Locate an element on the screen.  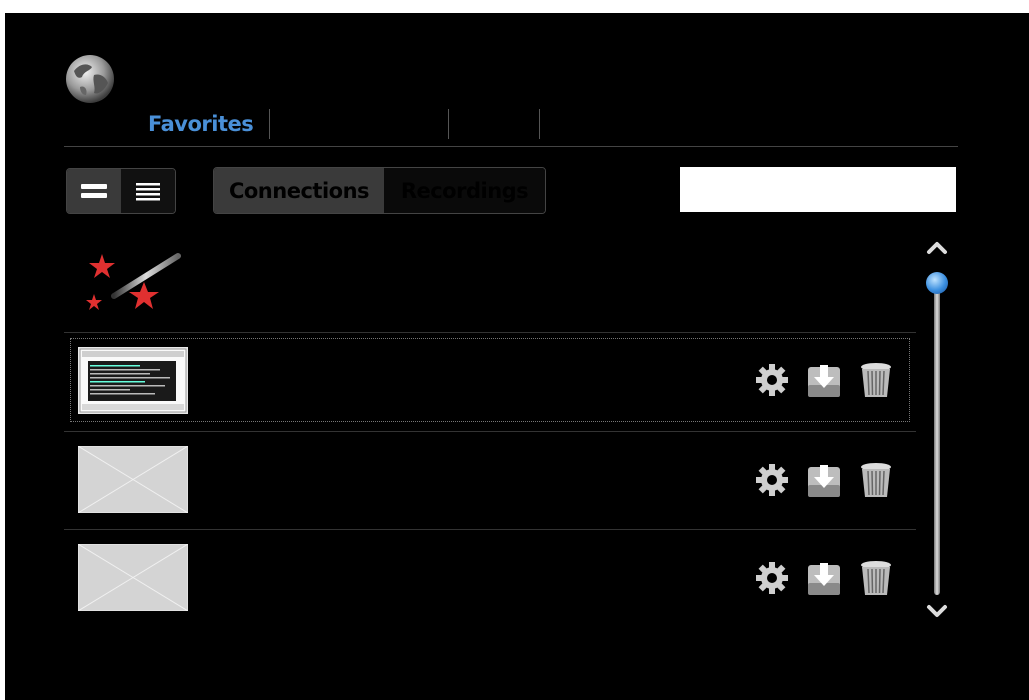
scrollbar-track is located at coordinates (937, 440).